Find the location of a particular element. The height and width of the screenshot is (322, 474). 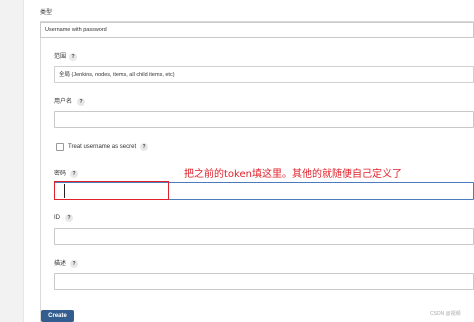

id-help-icon: ? is located at coordinates (69, 218).